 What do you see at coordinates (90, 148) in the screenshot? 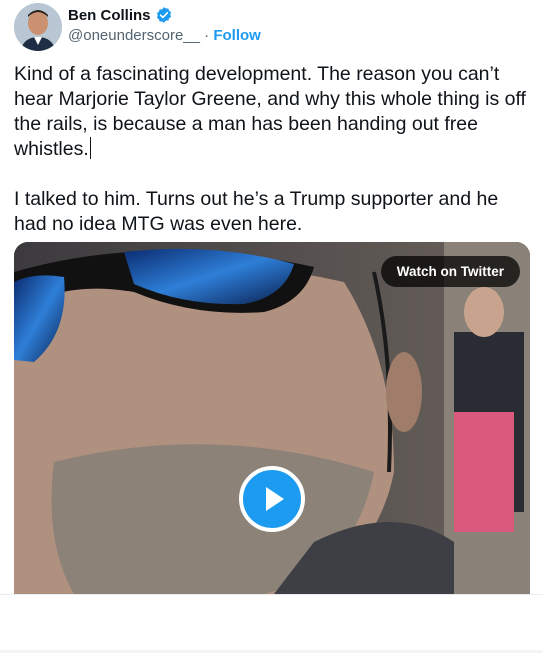
I see `text-cursor` at bounding box center [90, 148].